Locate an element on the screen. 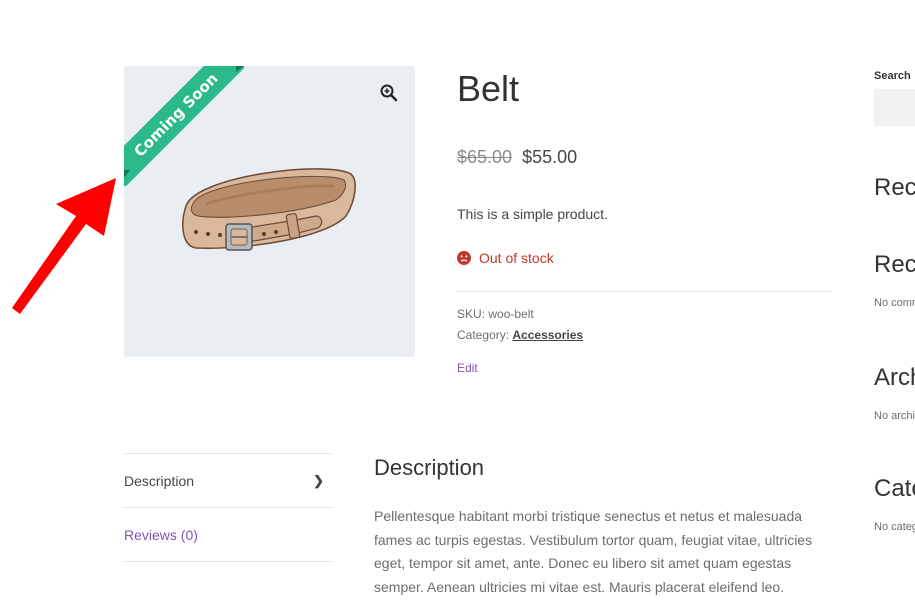 Image resolution: width=915 pixels, height=607 pixels. recent-posts-heading: Rece is located at coordinates (894, 187).